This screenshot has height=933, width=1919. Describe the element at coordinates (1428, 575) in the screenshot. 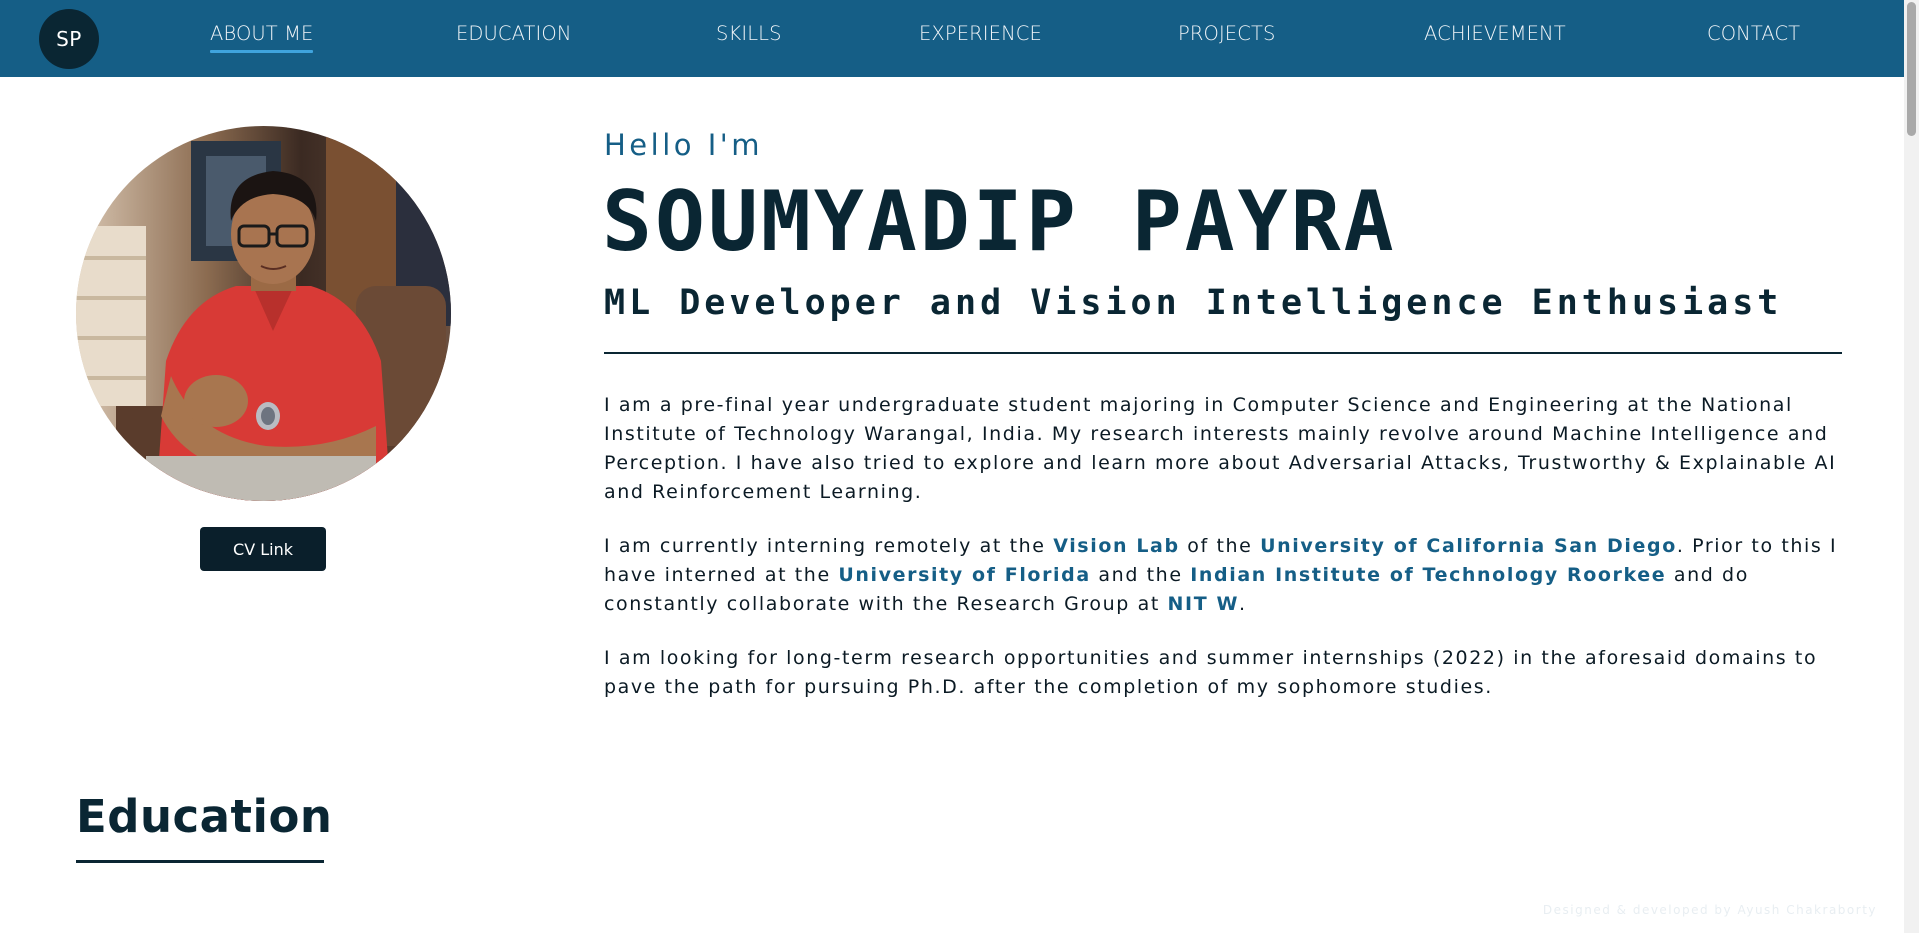

I see `link-iit-roorkee: Indian Institute of Technology Roorkee` at that location.